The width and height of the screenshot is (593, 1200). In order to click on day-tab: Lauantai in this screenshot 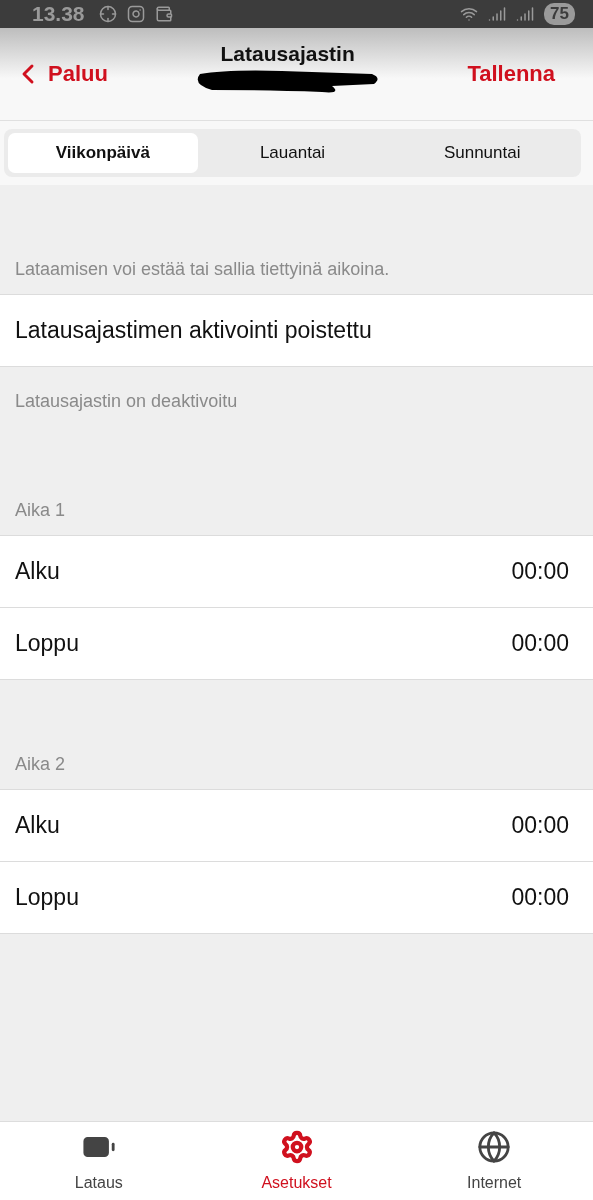, I will do `click(292, 153)`.